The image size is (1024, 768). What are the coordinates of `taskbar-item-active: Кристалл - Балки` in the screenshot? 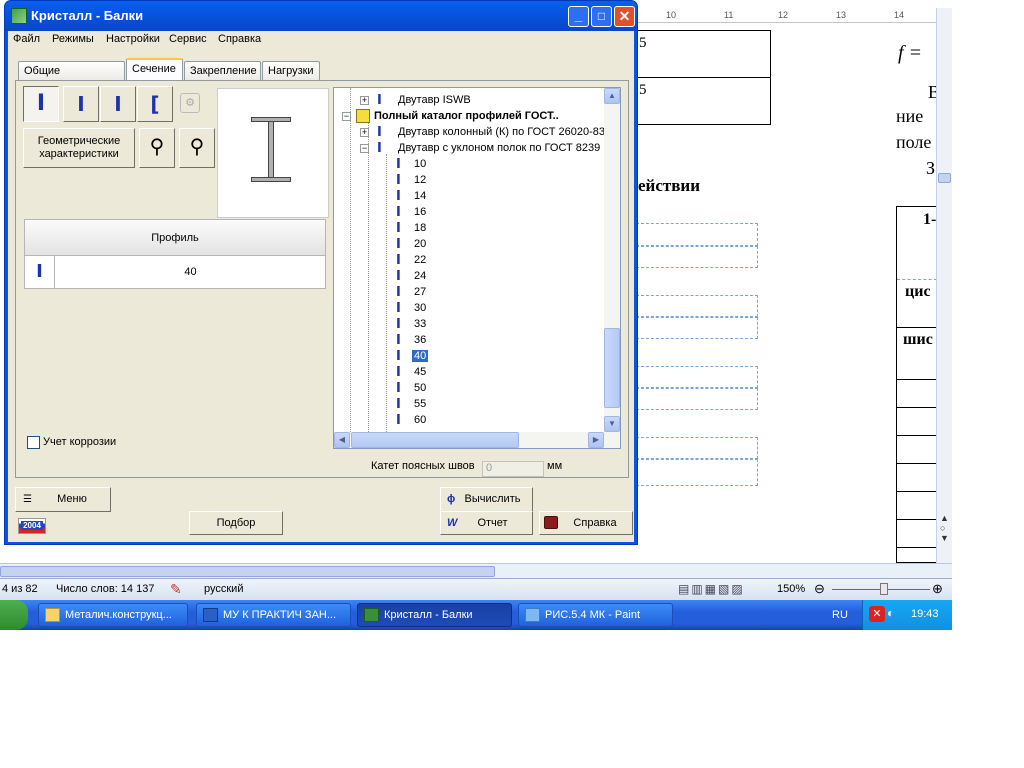 It's located at (434, 615).